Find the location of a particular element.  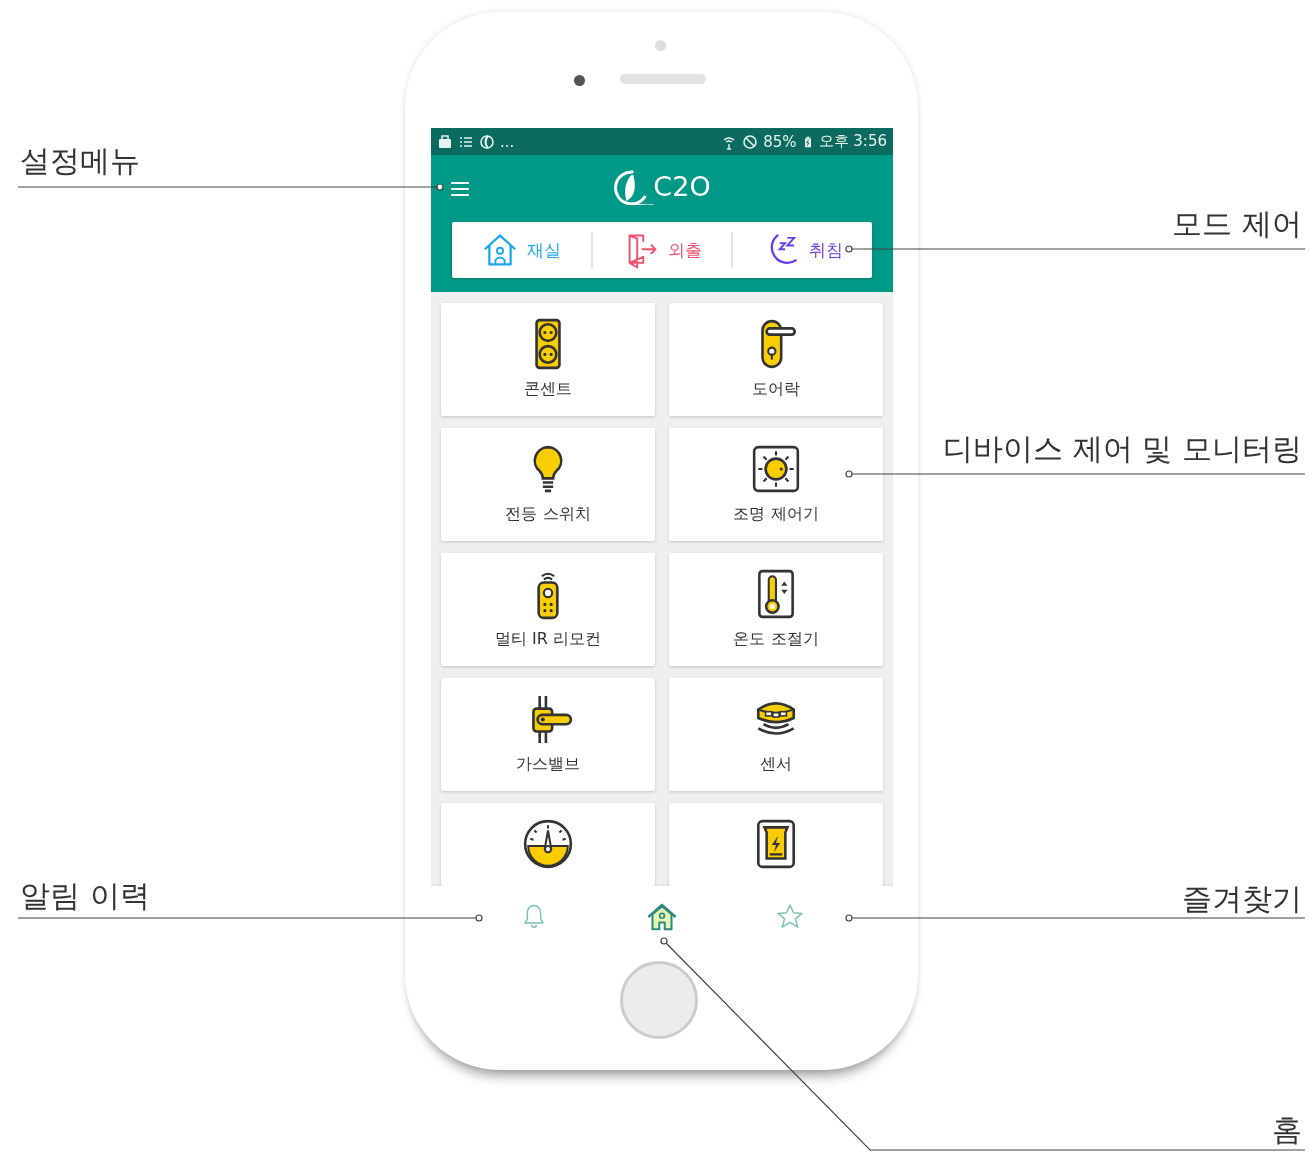

battery-percent: 85% is located at coordinates (780, 141).